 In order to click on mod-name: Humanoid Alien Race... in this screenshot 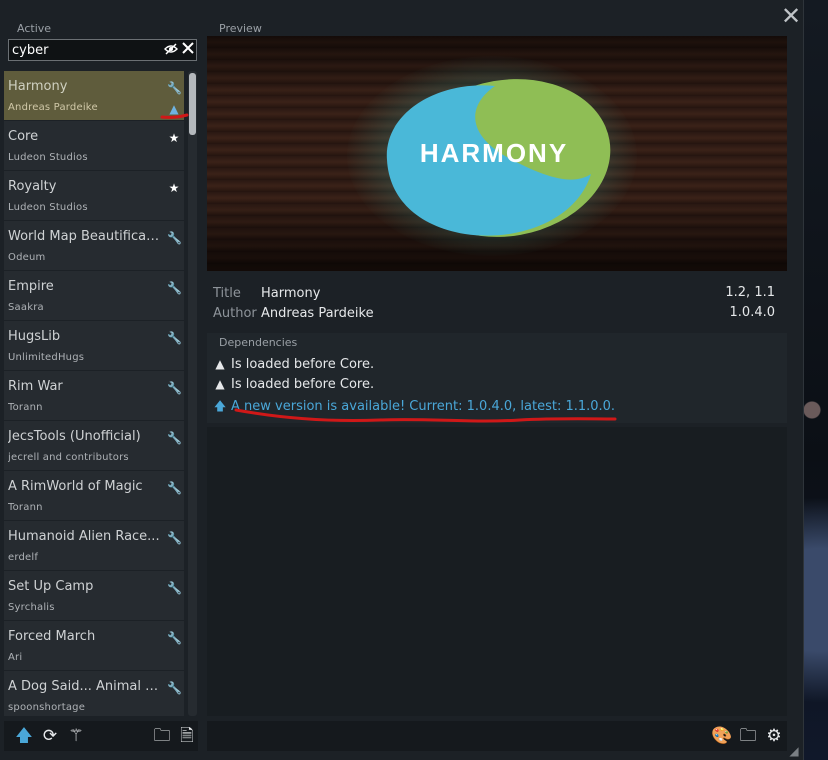, I will do `click(84, 536)`.